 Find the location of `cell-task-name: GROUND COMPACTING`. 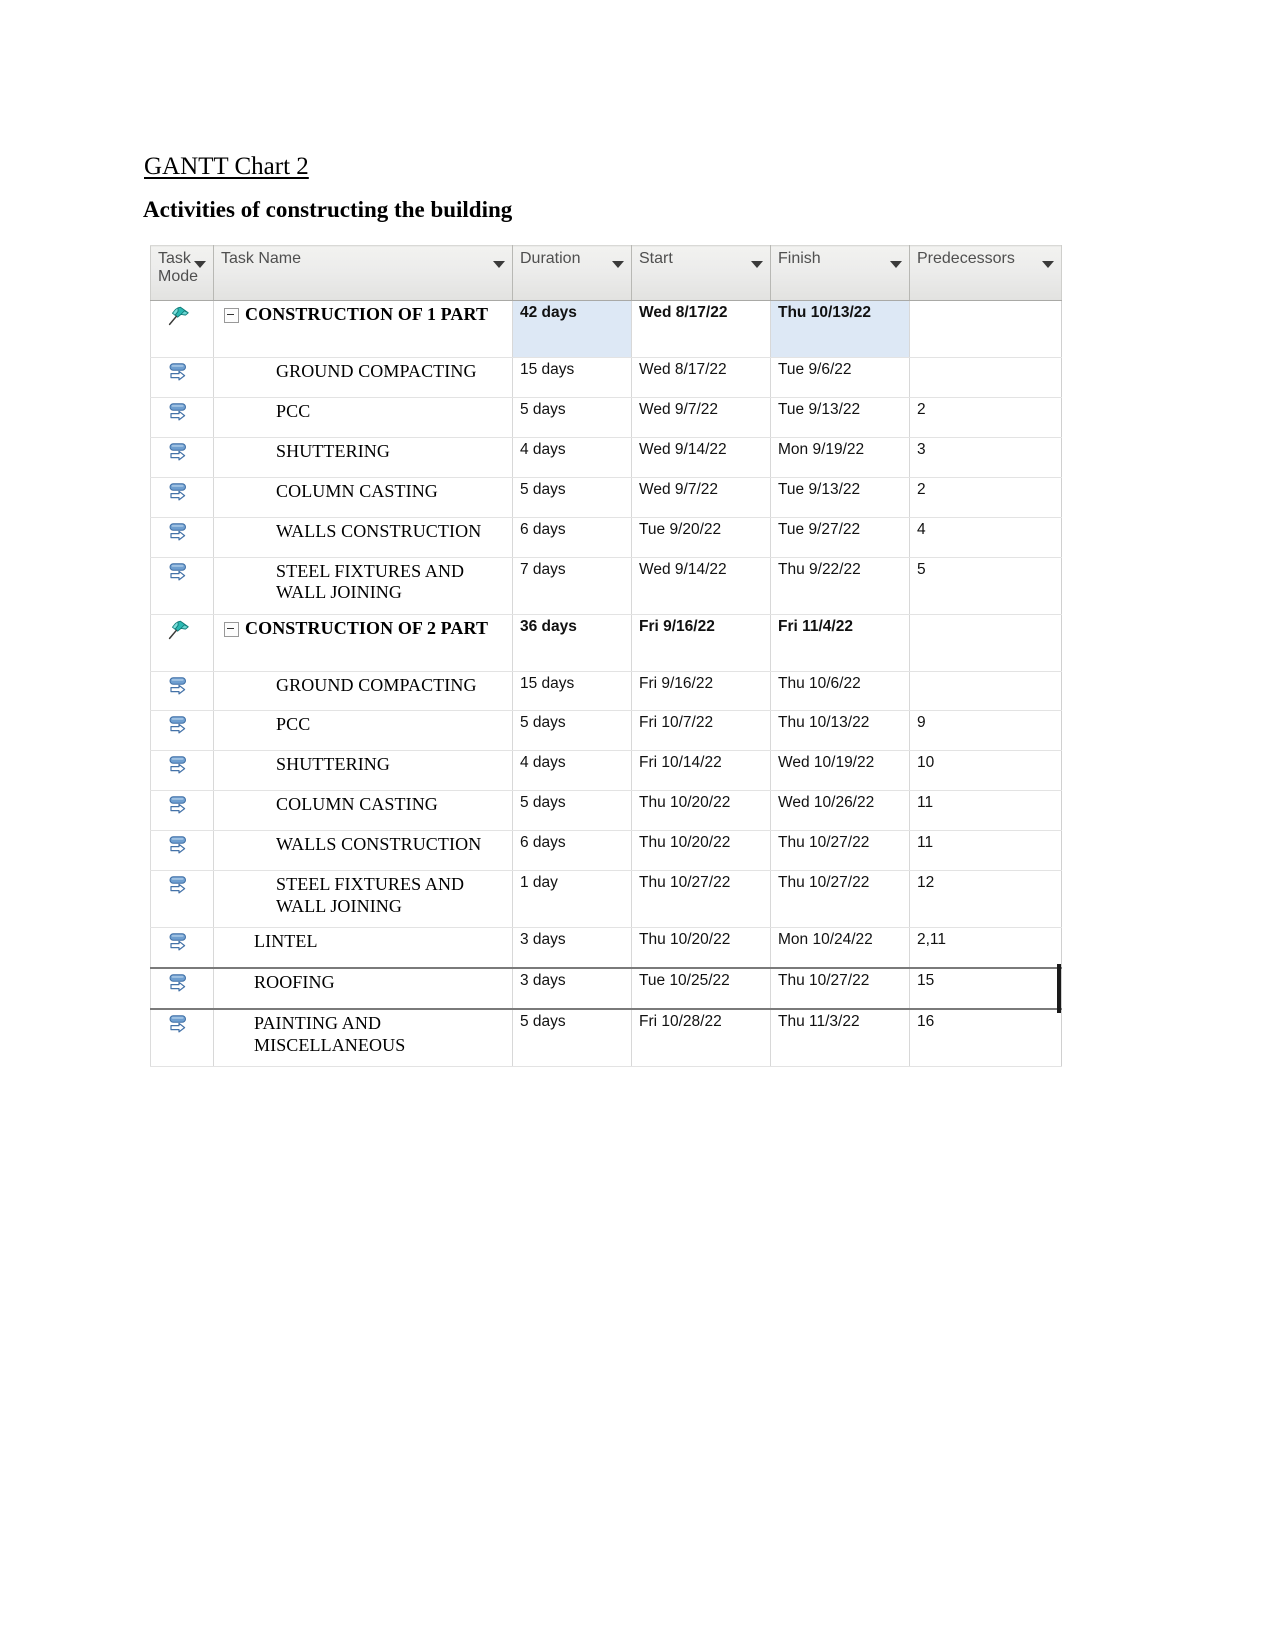

cell-task-name: GROUND COMPACTING is located at coordinates (363, 377).